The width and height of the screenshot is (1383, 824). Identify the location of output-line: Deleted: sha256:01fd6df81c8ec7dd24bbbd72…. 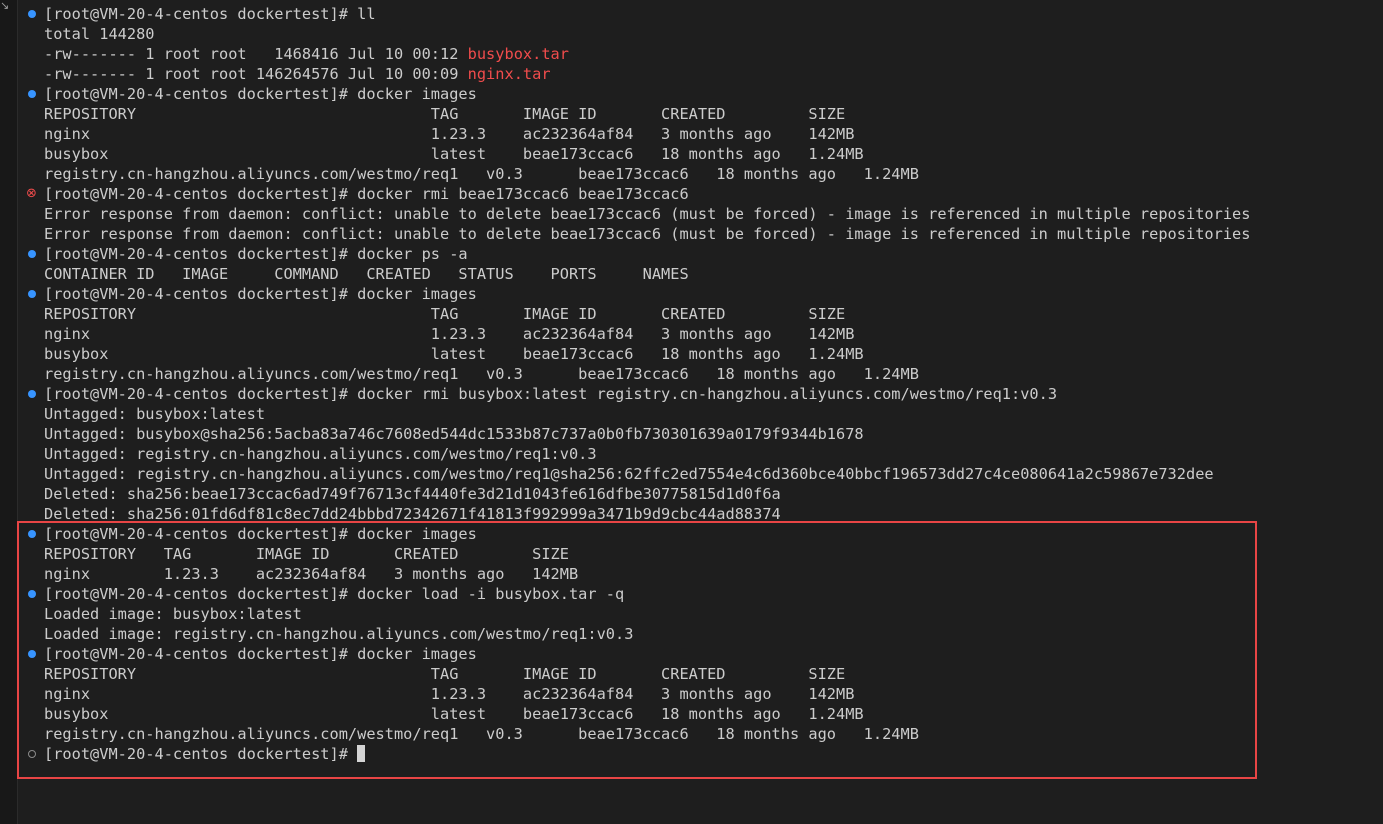
(647, 514).